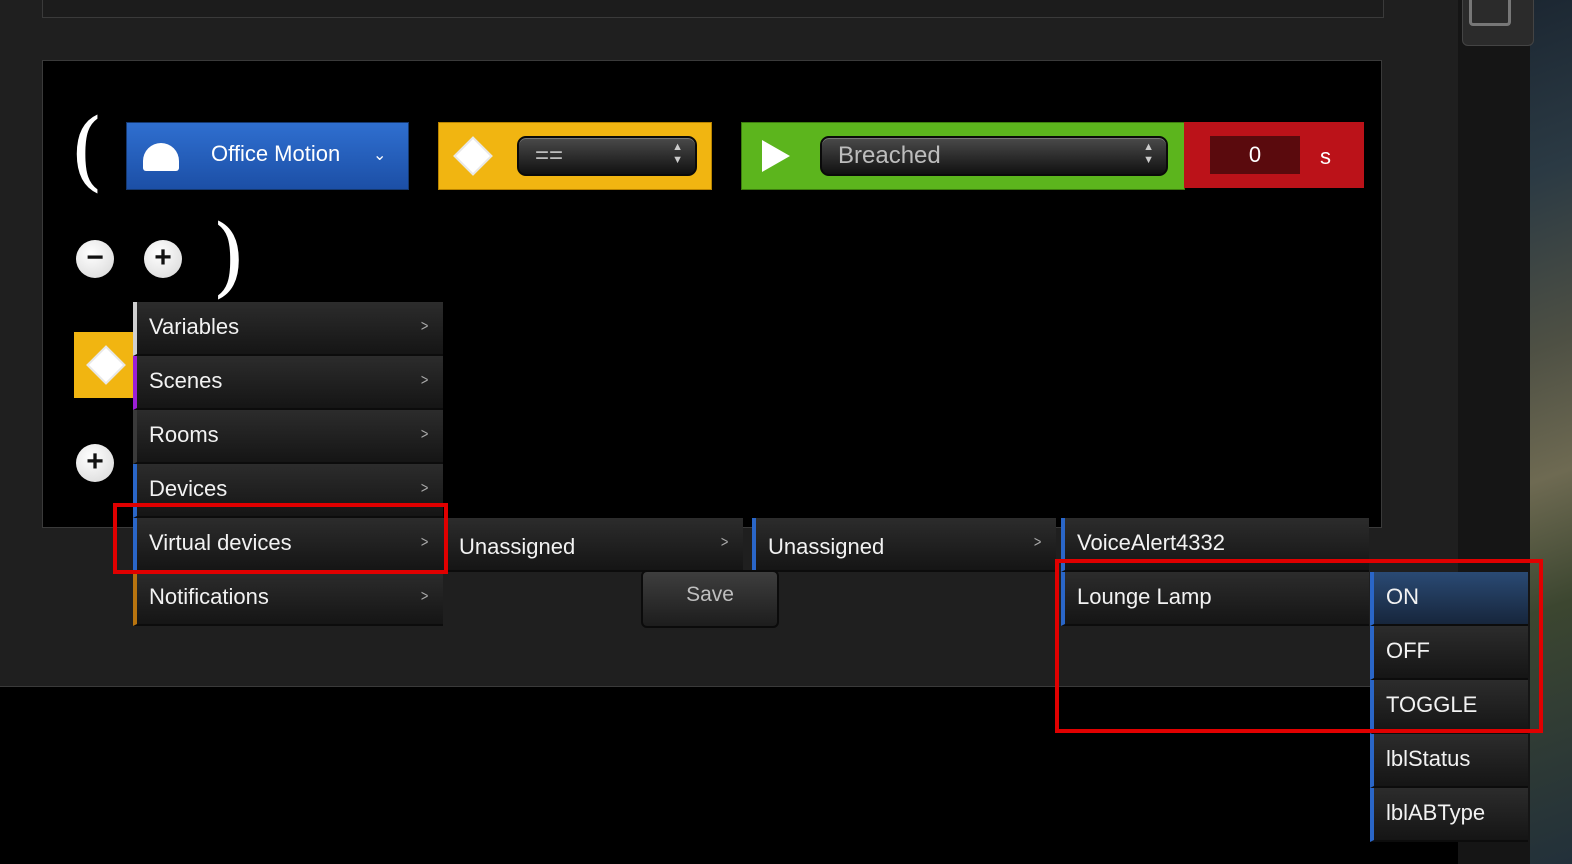  I want to click on device-selector: Office Motion ⌄, so click(267, 156).